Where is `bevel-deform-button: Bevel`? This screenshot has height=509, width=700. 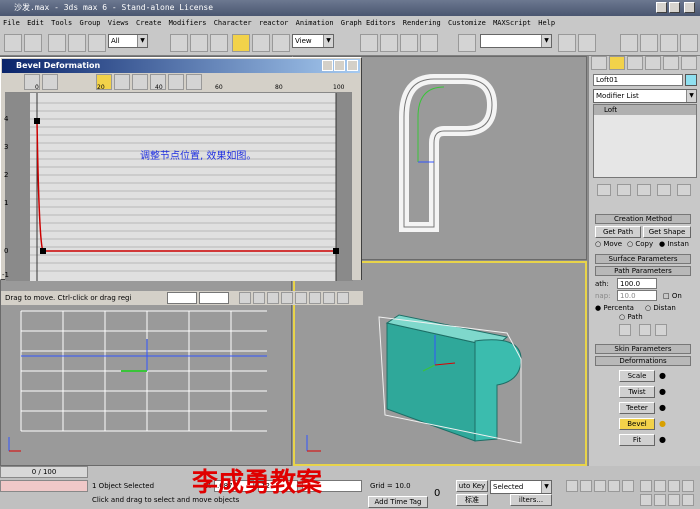 bevel-deform-button: Bevel is located at coordinates (637, 424).